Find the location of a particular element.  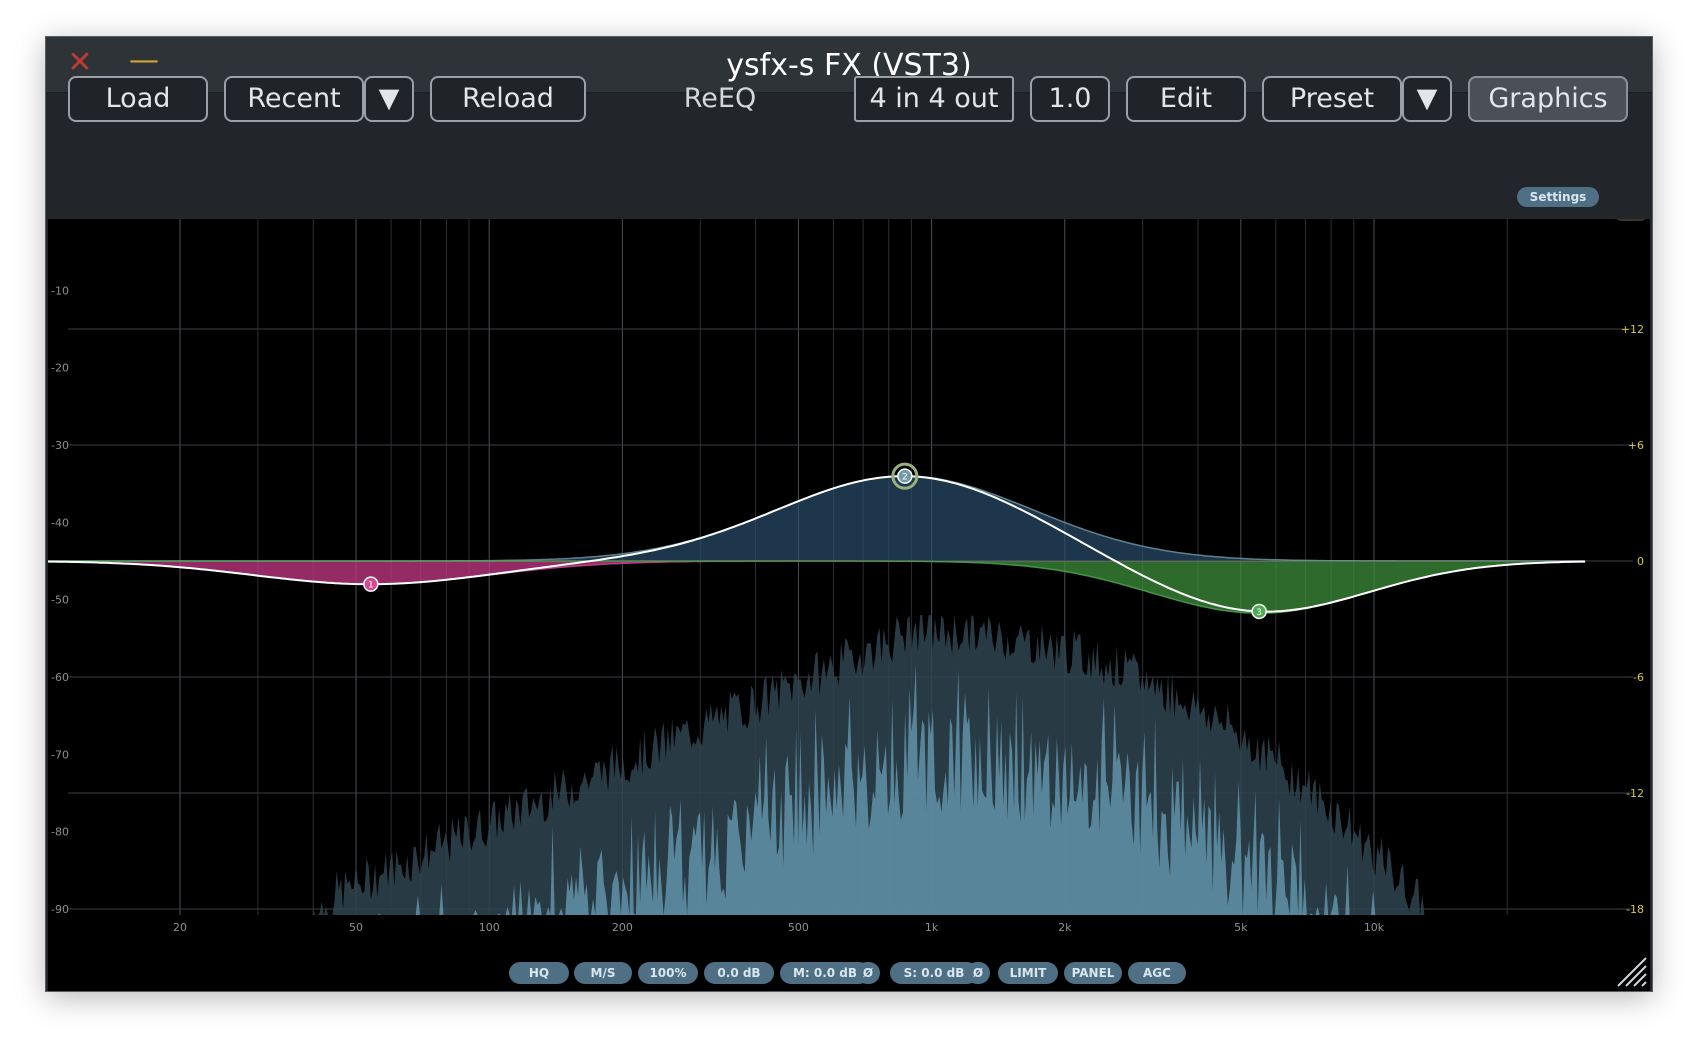

freq-label: 50 is located at coordinates (356, 927).